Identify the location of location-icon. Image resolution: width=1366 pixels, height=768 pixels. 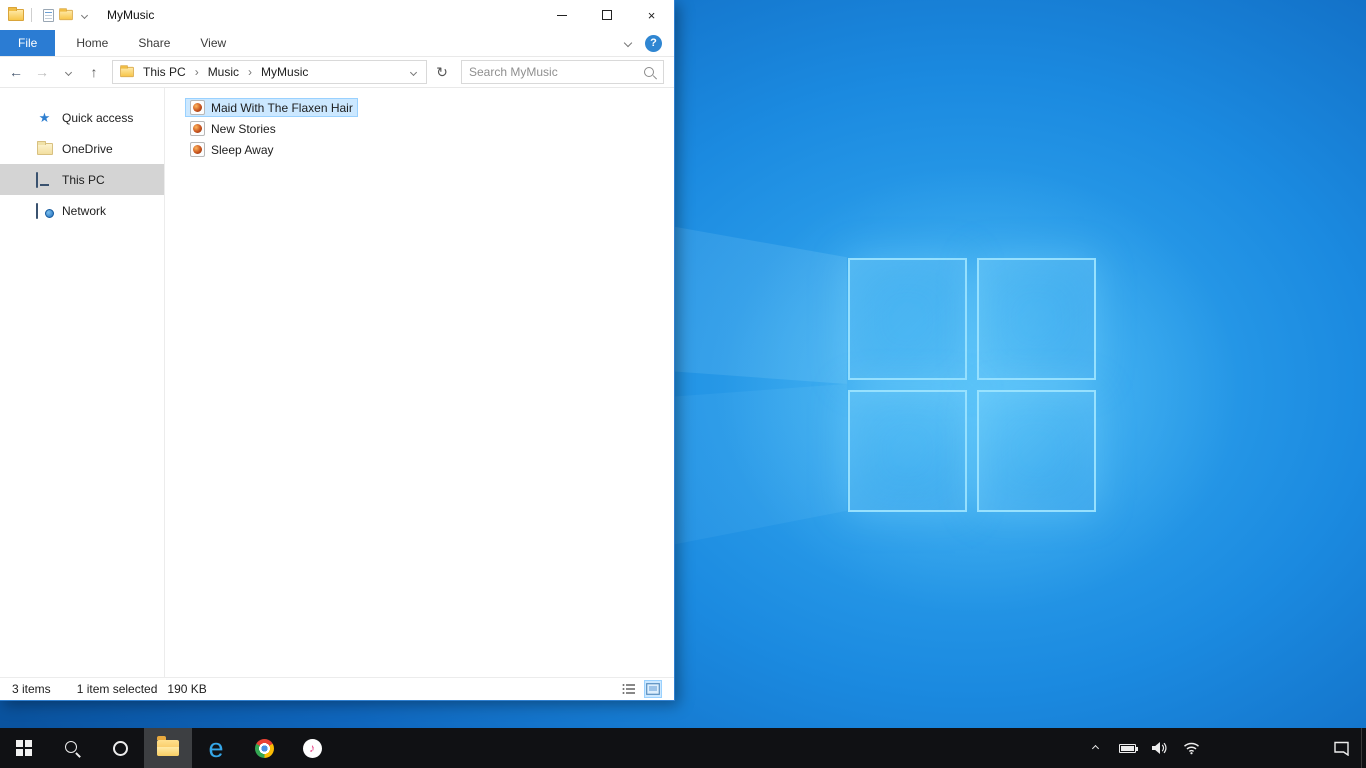
(127, 71).